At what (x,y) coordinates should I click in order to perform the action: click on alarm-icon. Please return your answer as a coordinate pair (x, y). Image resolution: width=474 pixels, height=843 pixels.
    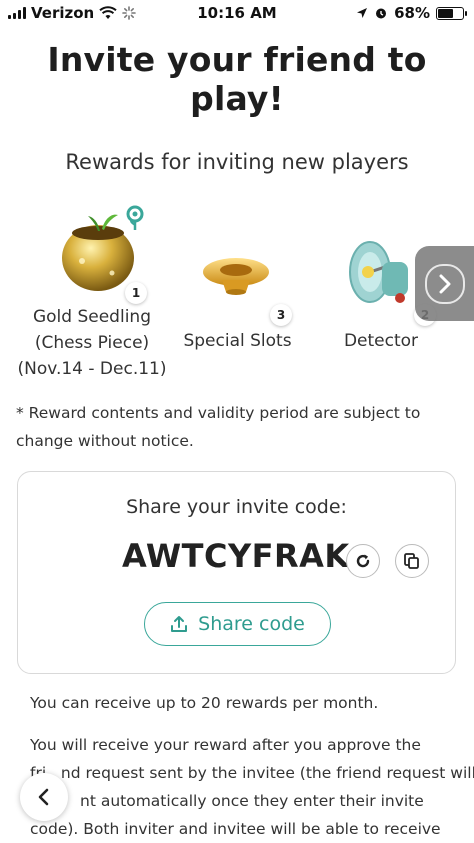
    Looking at the image, I should click on (381, 13).